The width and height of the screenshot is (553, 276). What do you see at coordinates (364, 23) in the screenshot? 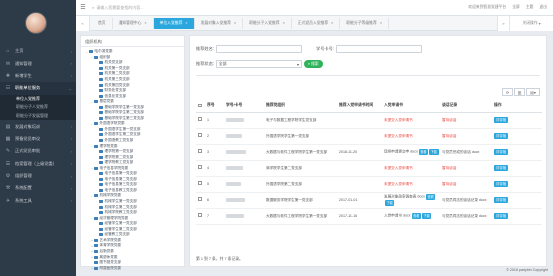
I see `tab: 职能分子等级推荐 ×` at bounding box center [364, 23].